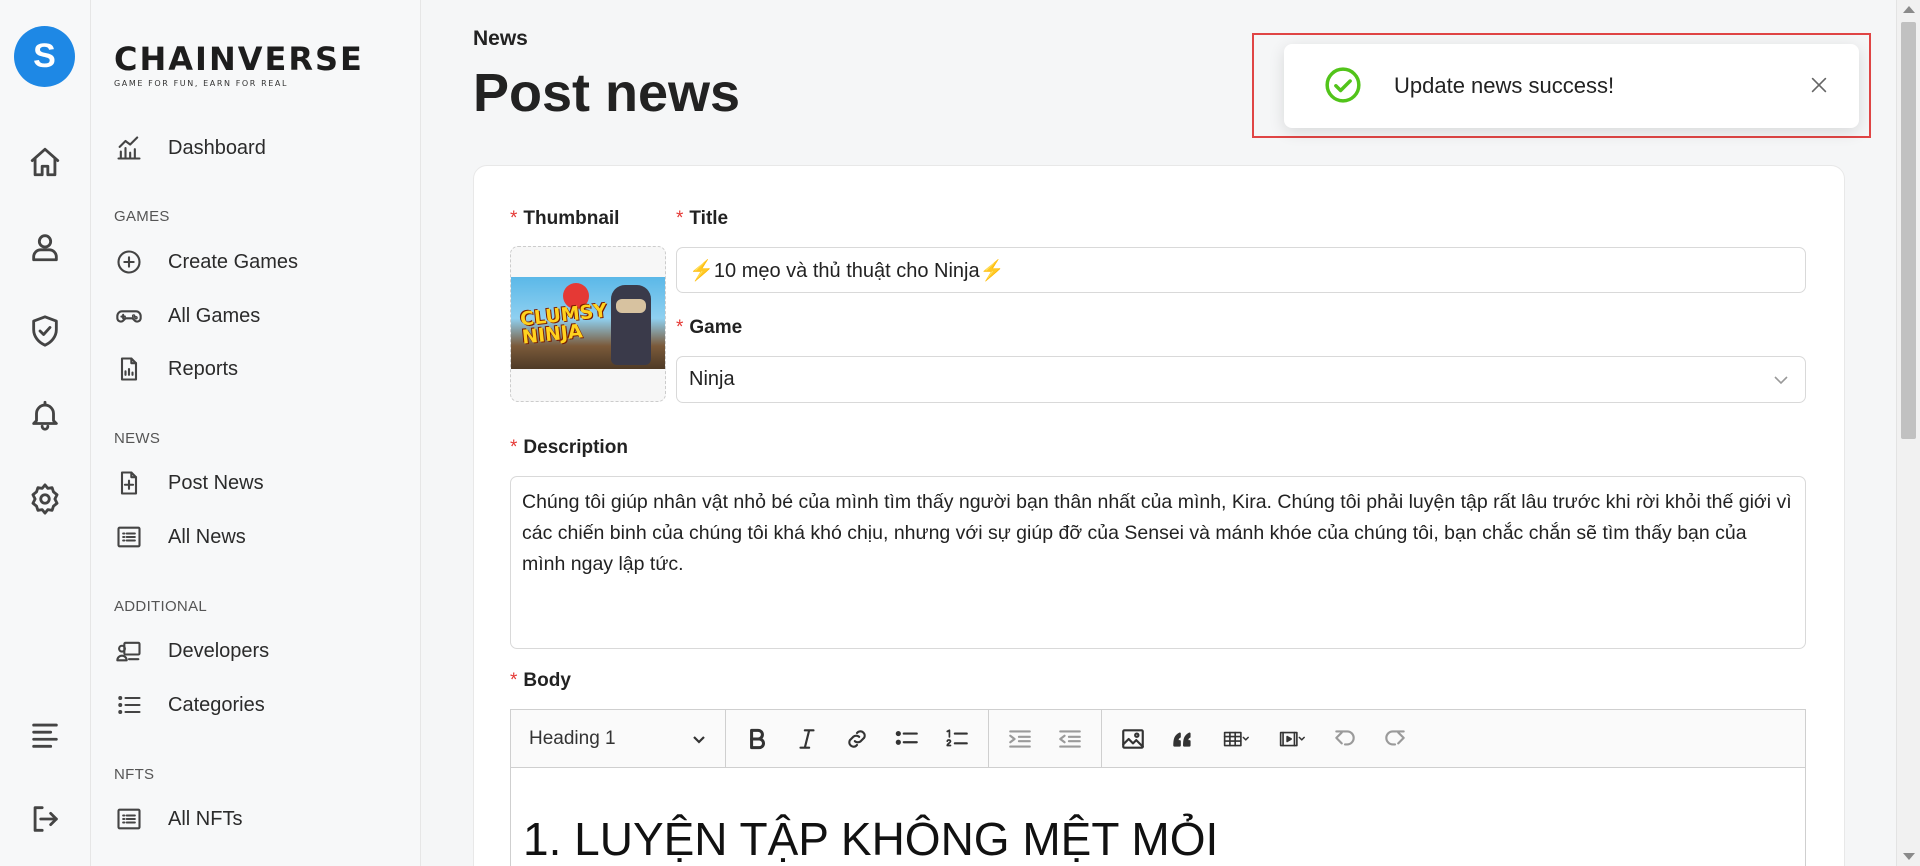 Image resolution: width=1920 pixels, height=866 pixels. Describe the element at coordinates (129, 651) in the screenshot. I see `developer-icon` at that location.